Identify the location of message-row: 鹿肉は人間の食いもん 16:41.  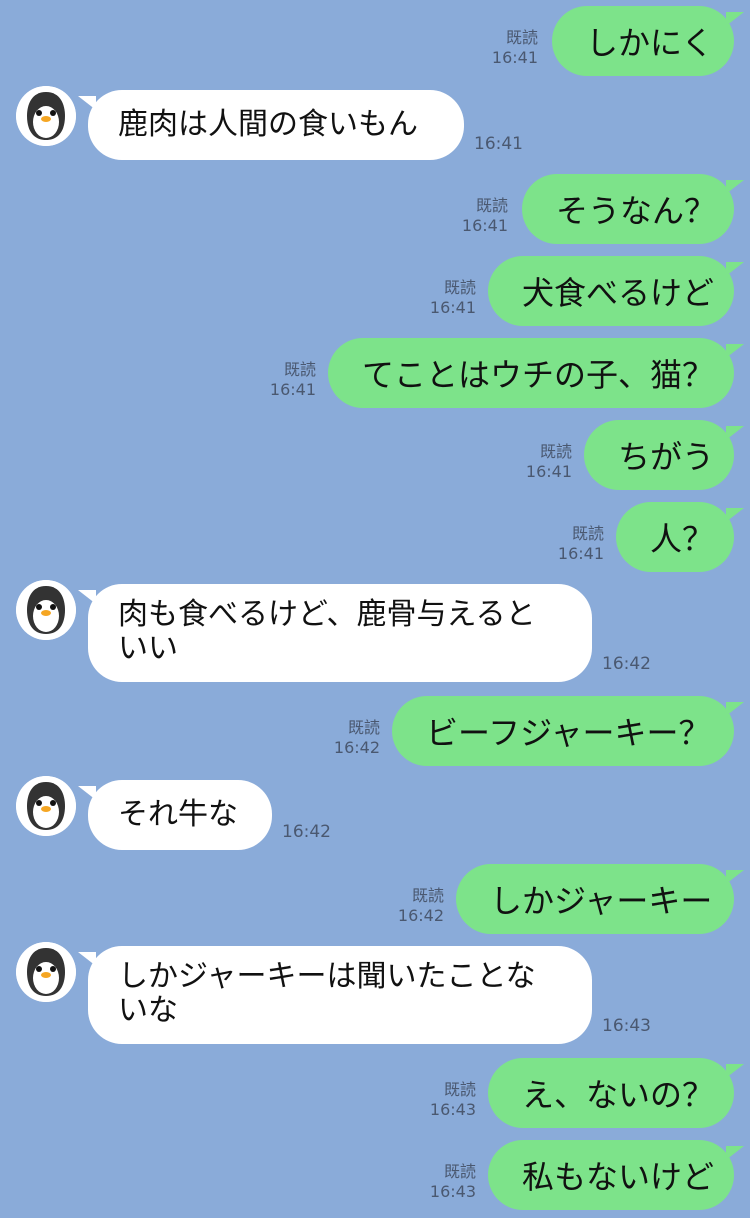
(375, 124).